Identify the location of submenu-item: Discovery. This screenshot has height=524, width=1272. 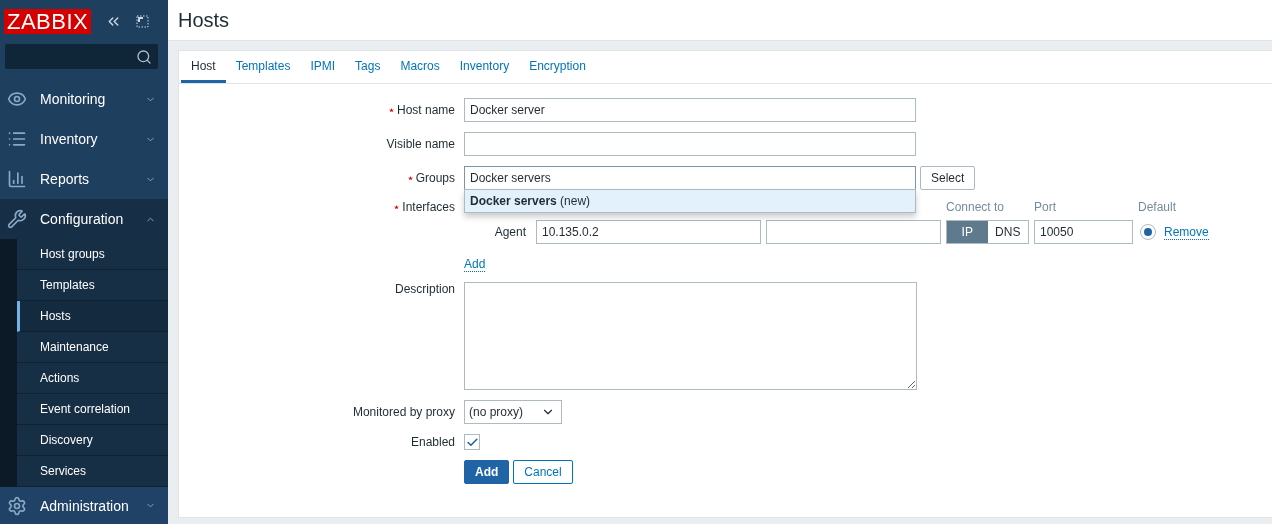
(92, 440).